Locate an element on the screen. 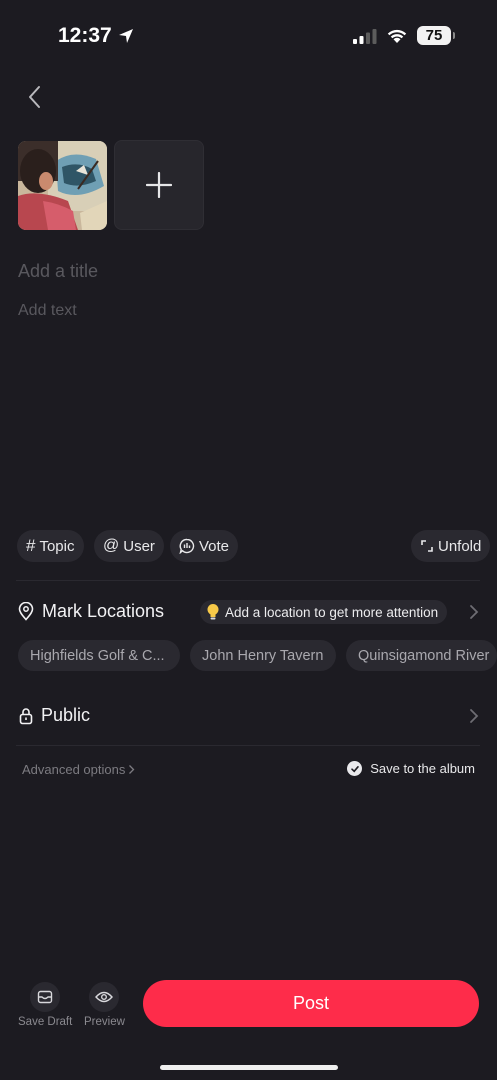 The image size is (497, 1080). user-chip: @ User is located at coordinates (129, 546).